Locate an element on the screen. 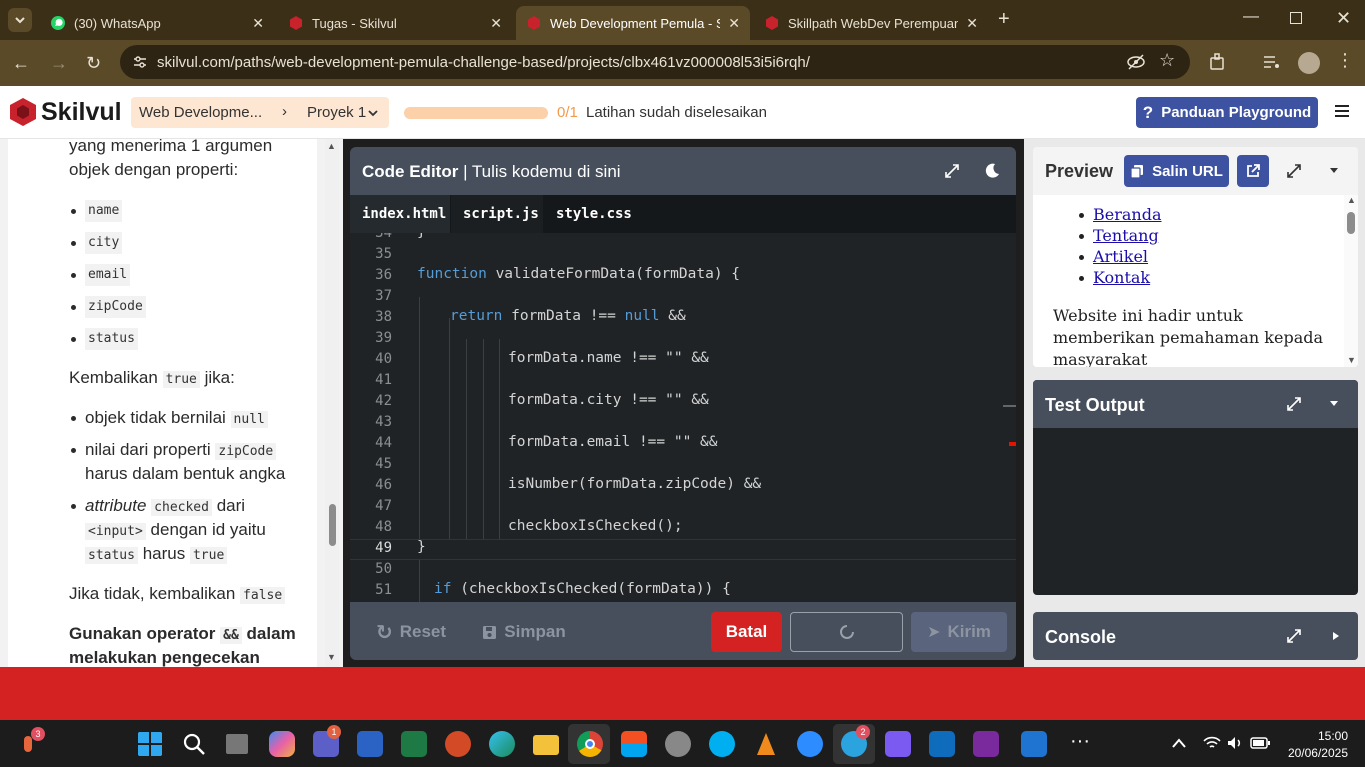 The image size is (1365, 767). new-tab-icon: + is located at coordinates (1004, 19).